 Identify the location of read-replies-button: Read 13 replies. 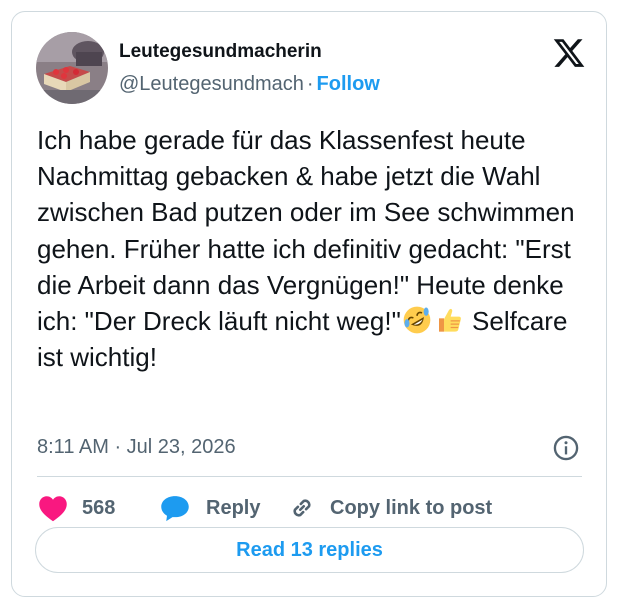
(309, 550).